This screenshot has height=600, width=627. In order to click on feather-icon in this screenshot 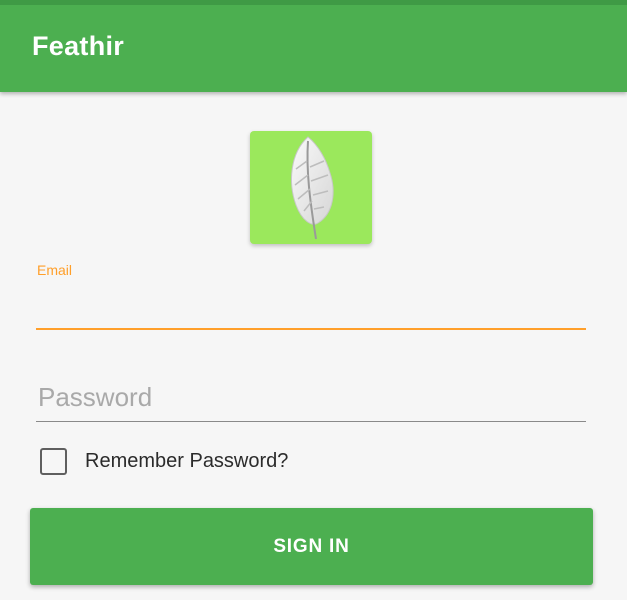, I will do `click(312, 188)`.